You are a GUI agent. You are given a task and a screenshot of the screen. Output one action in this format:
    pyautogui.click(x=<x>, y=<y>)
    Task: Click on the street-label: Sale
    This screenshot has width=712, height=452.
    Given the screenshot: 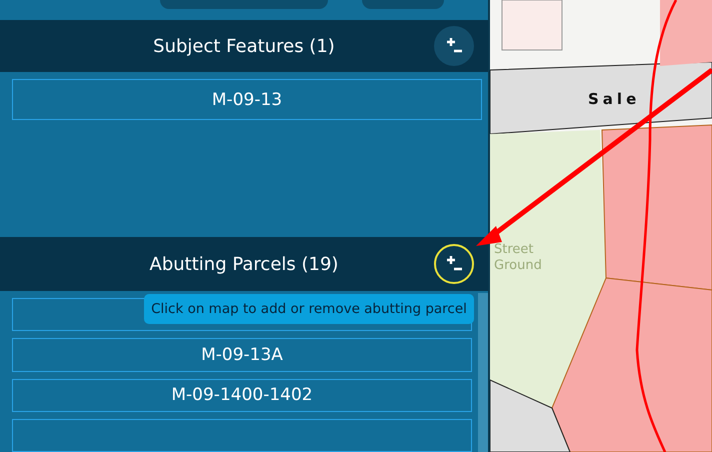 What is the action you would take?
    pyautogui.click(x=614, y=99)
    